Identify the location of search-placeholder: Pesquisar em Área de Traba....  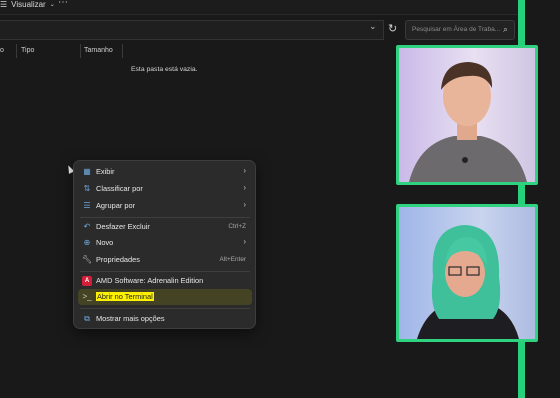
(456, 29).